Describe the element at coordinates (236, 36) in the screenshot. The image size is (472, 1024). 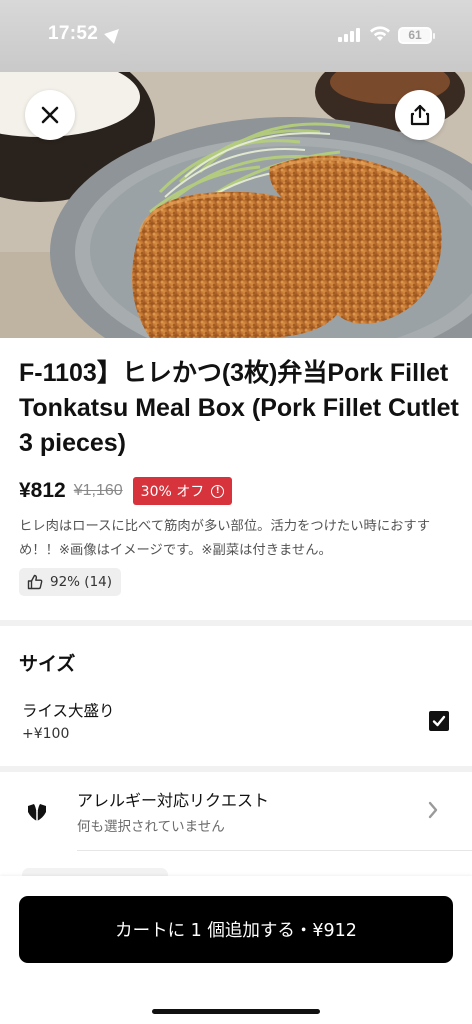
I see `status-bar: 17:52 61` at that location.